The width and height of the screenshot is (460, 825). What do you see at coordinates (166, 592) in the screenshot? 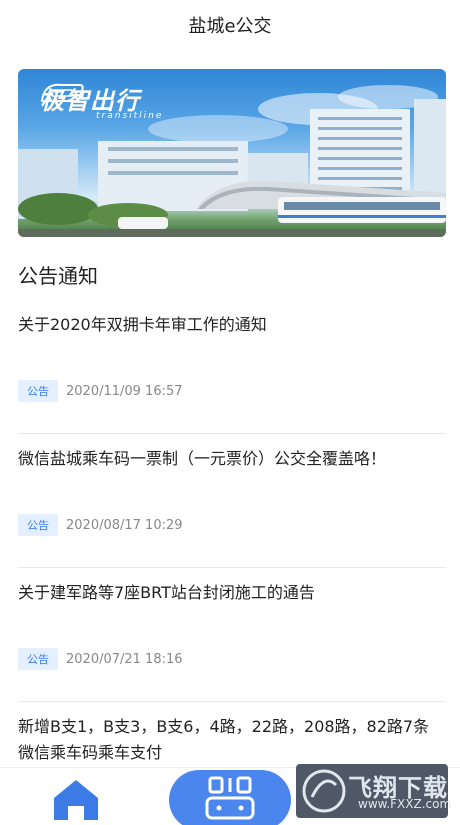
I see `notice-title: 关于建军路等7座BRT站台封闭施工的通告` at bounding box center [166, 592].